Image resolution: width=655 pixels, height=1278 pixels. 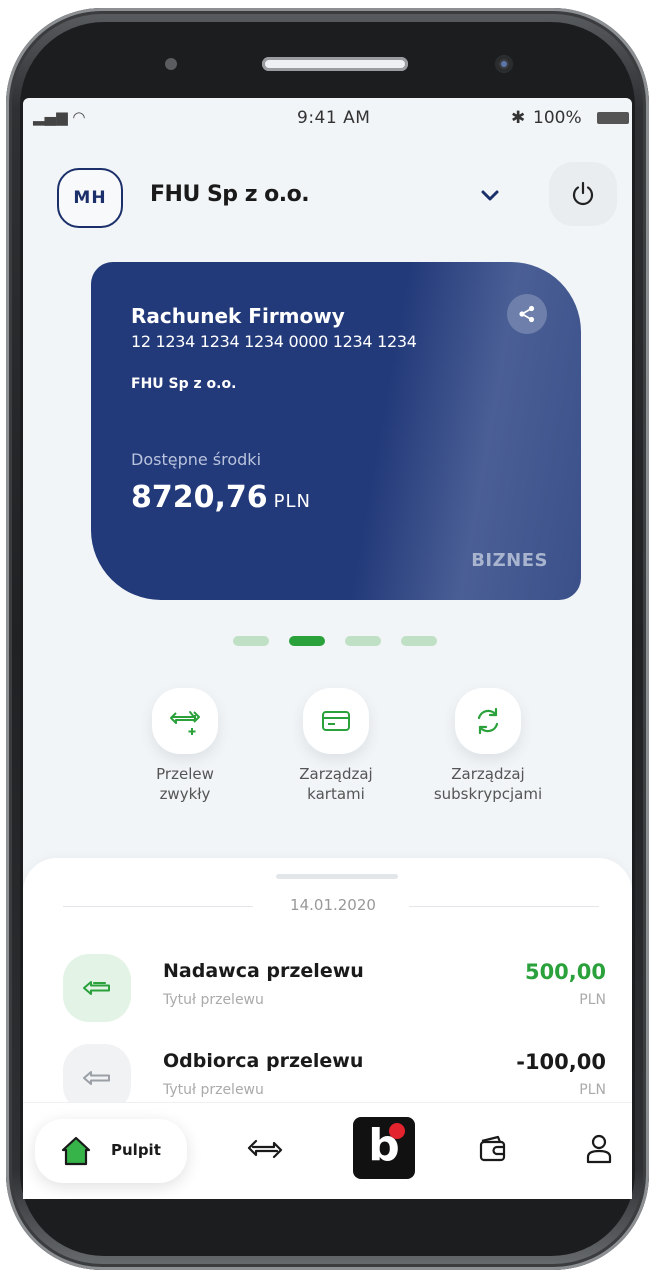 What do you see at coordinates (97, 988) in the screenshot?
I see `incoming-transfer-icon` at bounding box center [97, 988].